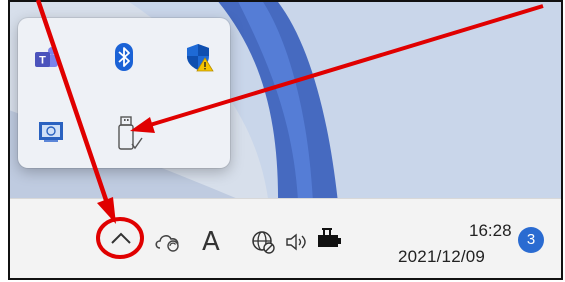 This screenshot has height=282, width=565. What do you see at coordinates (263, 244) in the screenshot?
I see `network-icon` at bounding box center [263, 244].